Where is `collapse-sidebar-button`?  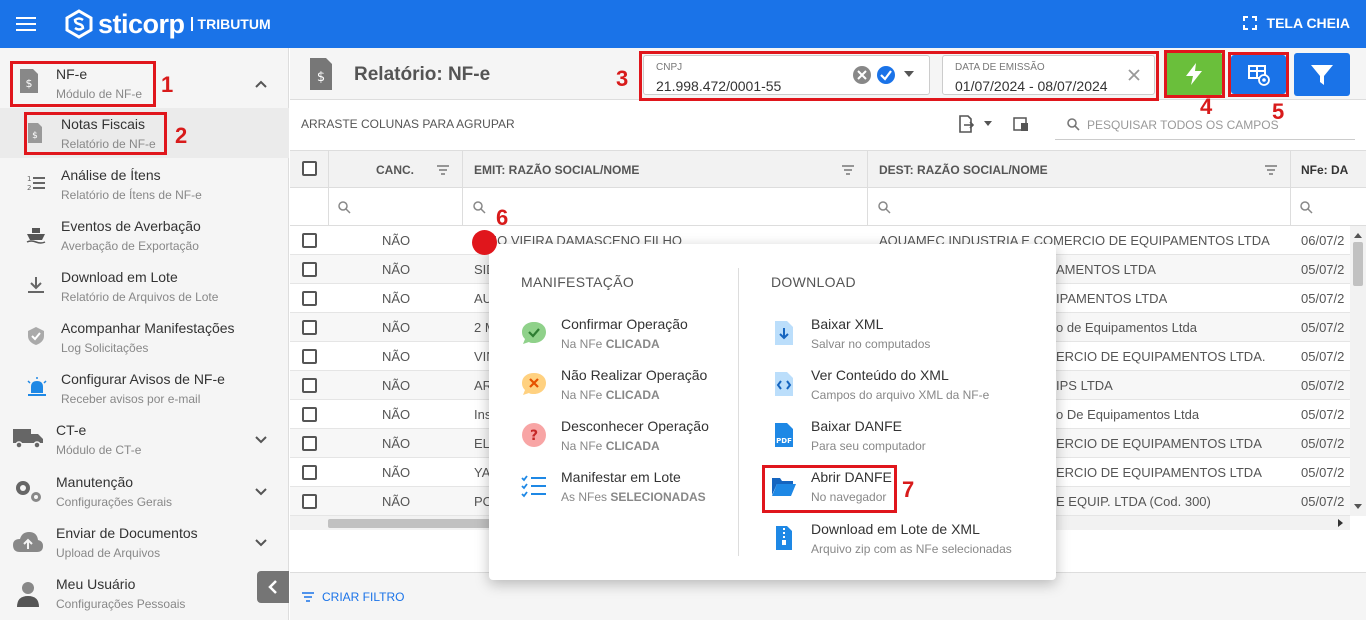 collapse-sidebar-button is located at coordinates (273, 587).